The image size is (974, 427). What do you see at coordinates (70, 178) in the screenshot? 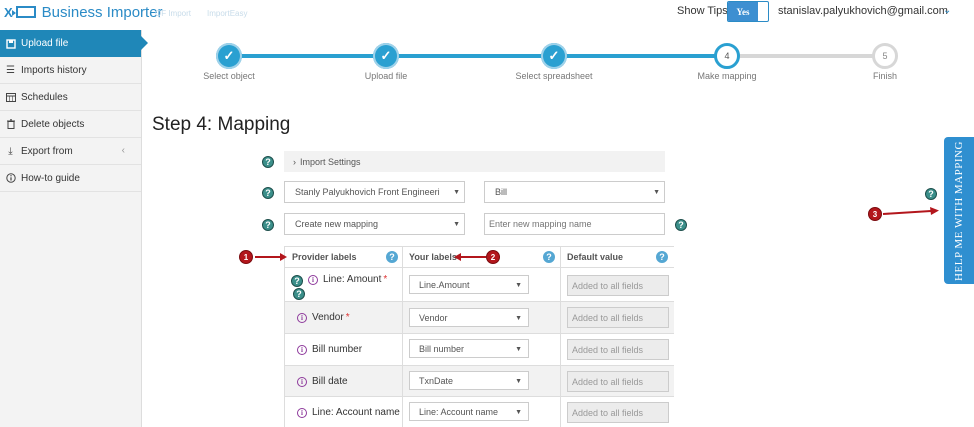
I see `sidebar-item-how-to-guide: How-to guide` at bounding box center [70, 178].